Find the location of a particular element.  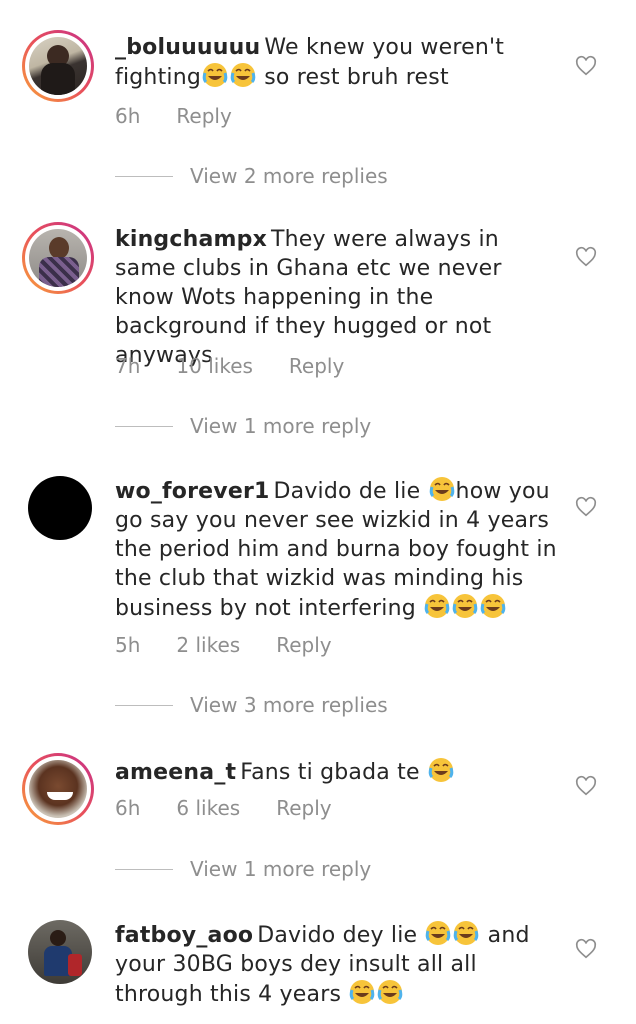

comment-meta: 7h 10 likes Reply is located at coordinates (247, 366).